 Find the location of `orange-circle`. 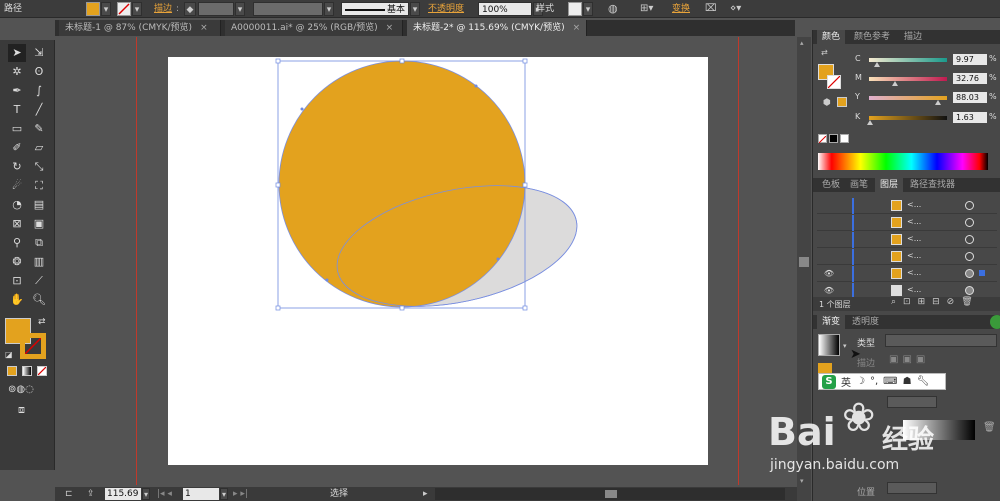

orange-circle is located at coordinates (402, 184).